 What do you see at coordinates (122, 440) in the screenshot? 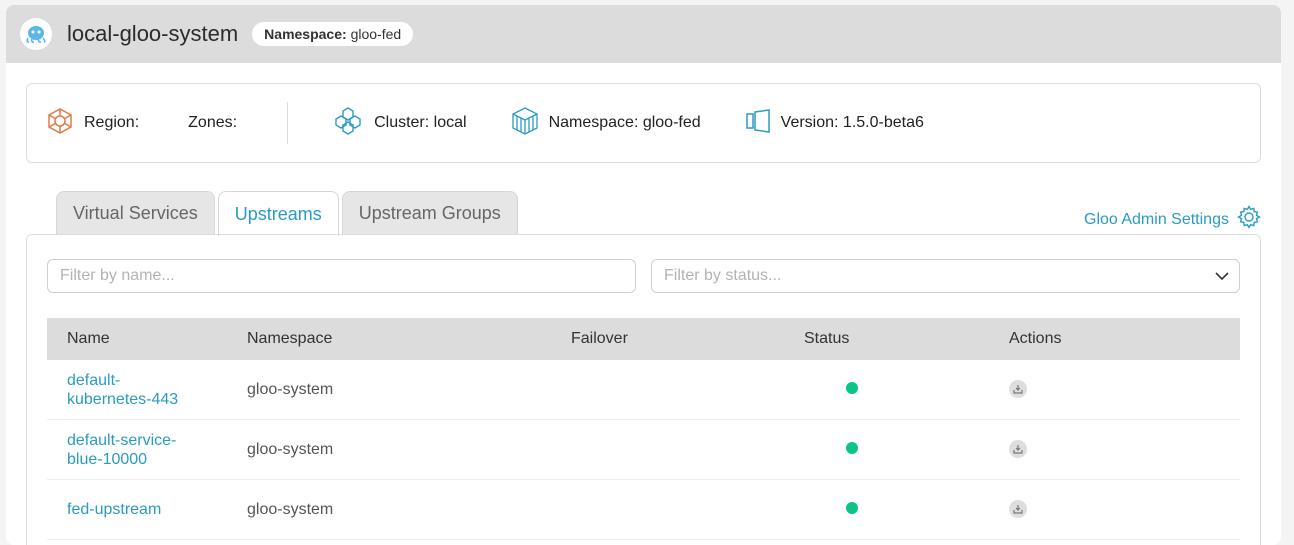
I see `upstream-name-line1: default-service-` at bounding box center [122, 440].